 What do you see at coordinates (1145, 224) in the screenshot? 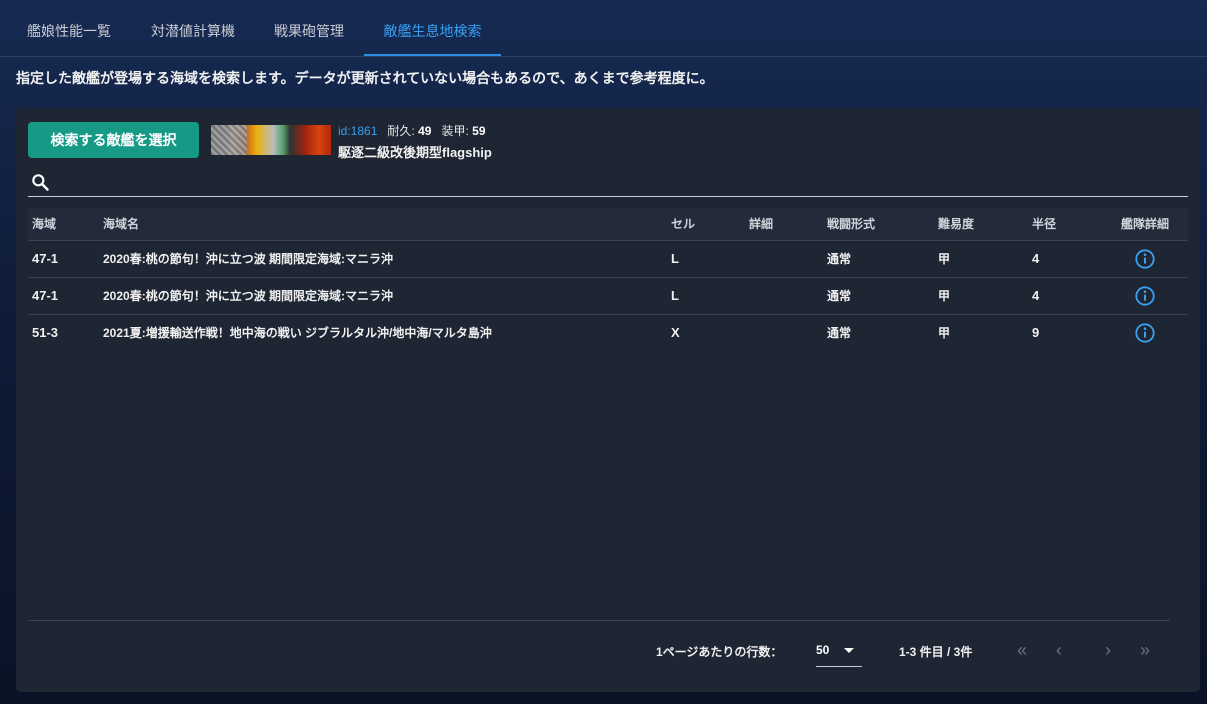
I see `header-fleet-detail: 艦隊詳細` at bounding box center [1145, 224].